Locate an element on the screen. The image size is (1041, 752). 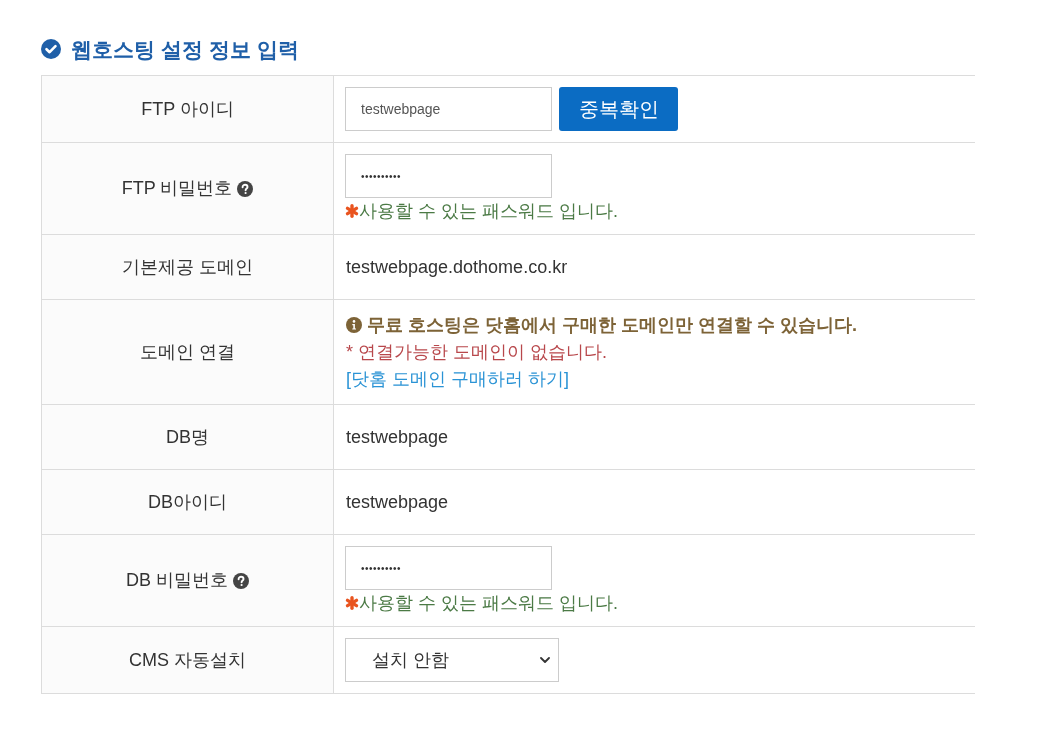
section-title: 웹호스팅 설정 정보 입력 is located at coordinates (185, 49).